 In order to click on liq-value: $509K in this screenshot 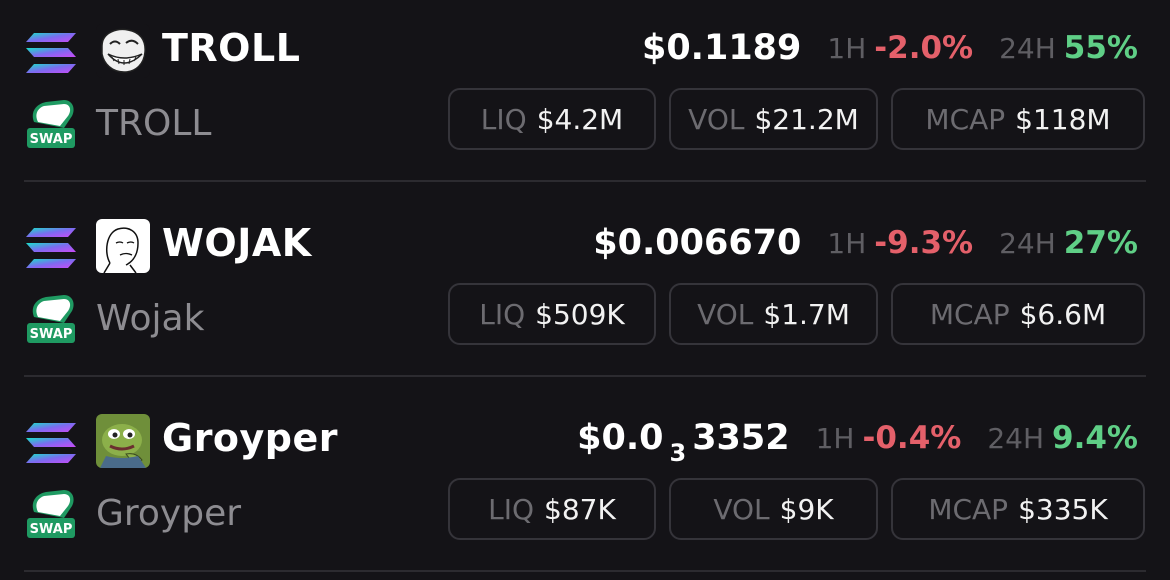, I will do `click(580, 314)`.